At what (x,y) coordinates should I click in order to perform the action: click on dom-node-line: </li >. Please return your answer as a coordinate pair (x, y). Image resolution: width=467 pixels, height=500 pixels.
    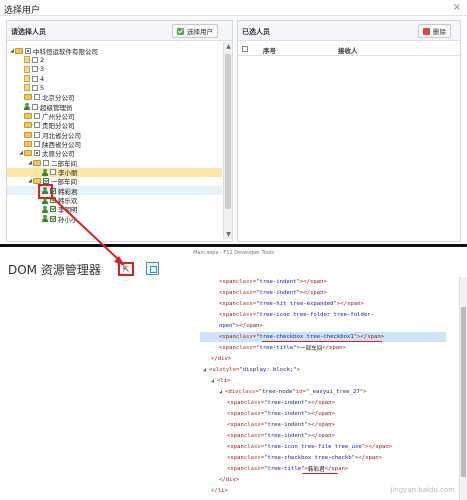
    Looking at the image, I should click on (219, 491).